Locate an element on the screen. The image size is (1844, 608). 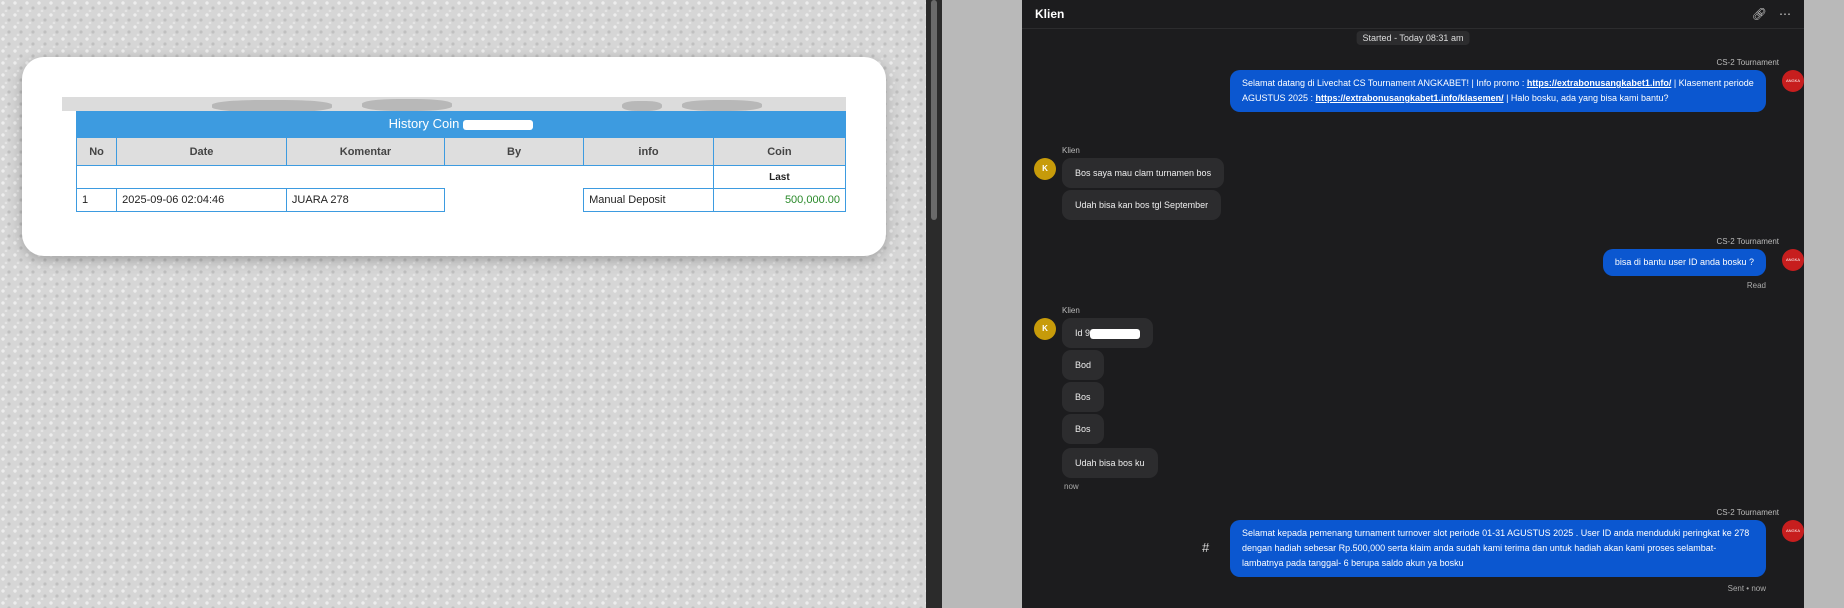
history-coin-title: History Coin is located at coordinates (461, 124).